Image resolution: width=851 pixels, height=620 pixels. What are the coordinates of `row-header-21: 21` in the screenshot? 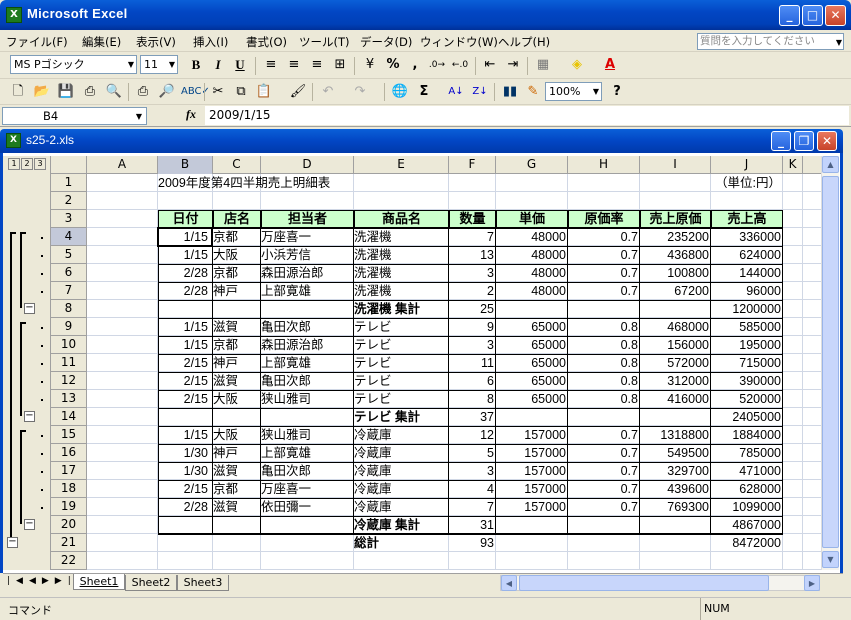 It's located at (69, 543).